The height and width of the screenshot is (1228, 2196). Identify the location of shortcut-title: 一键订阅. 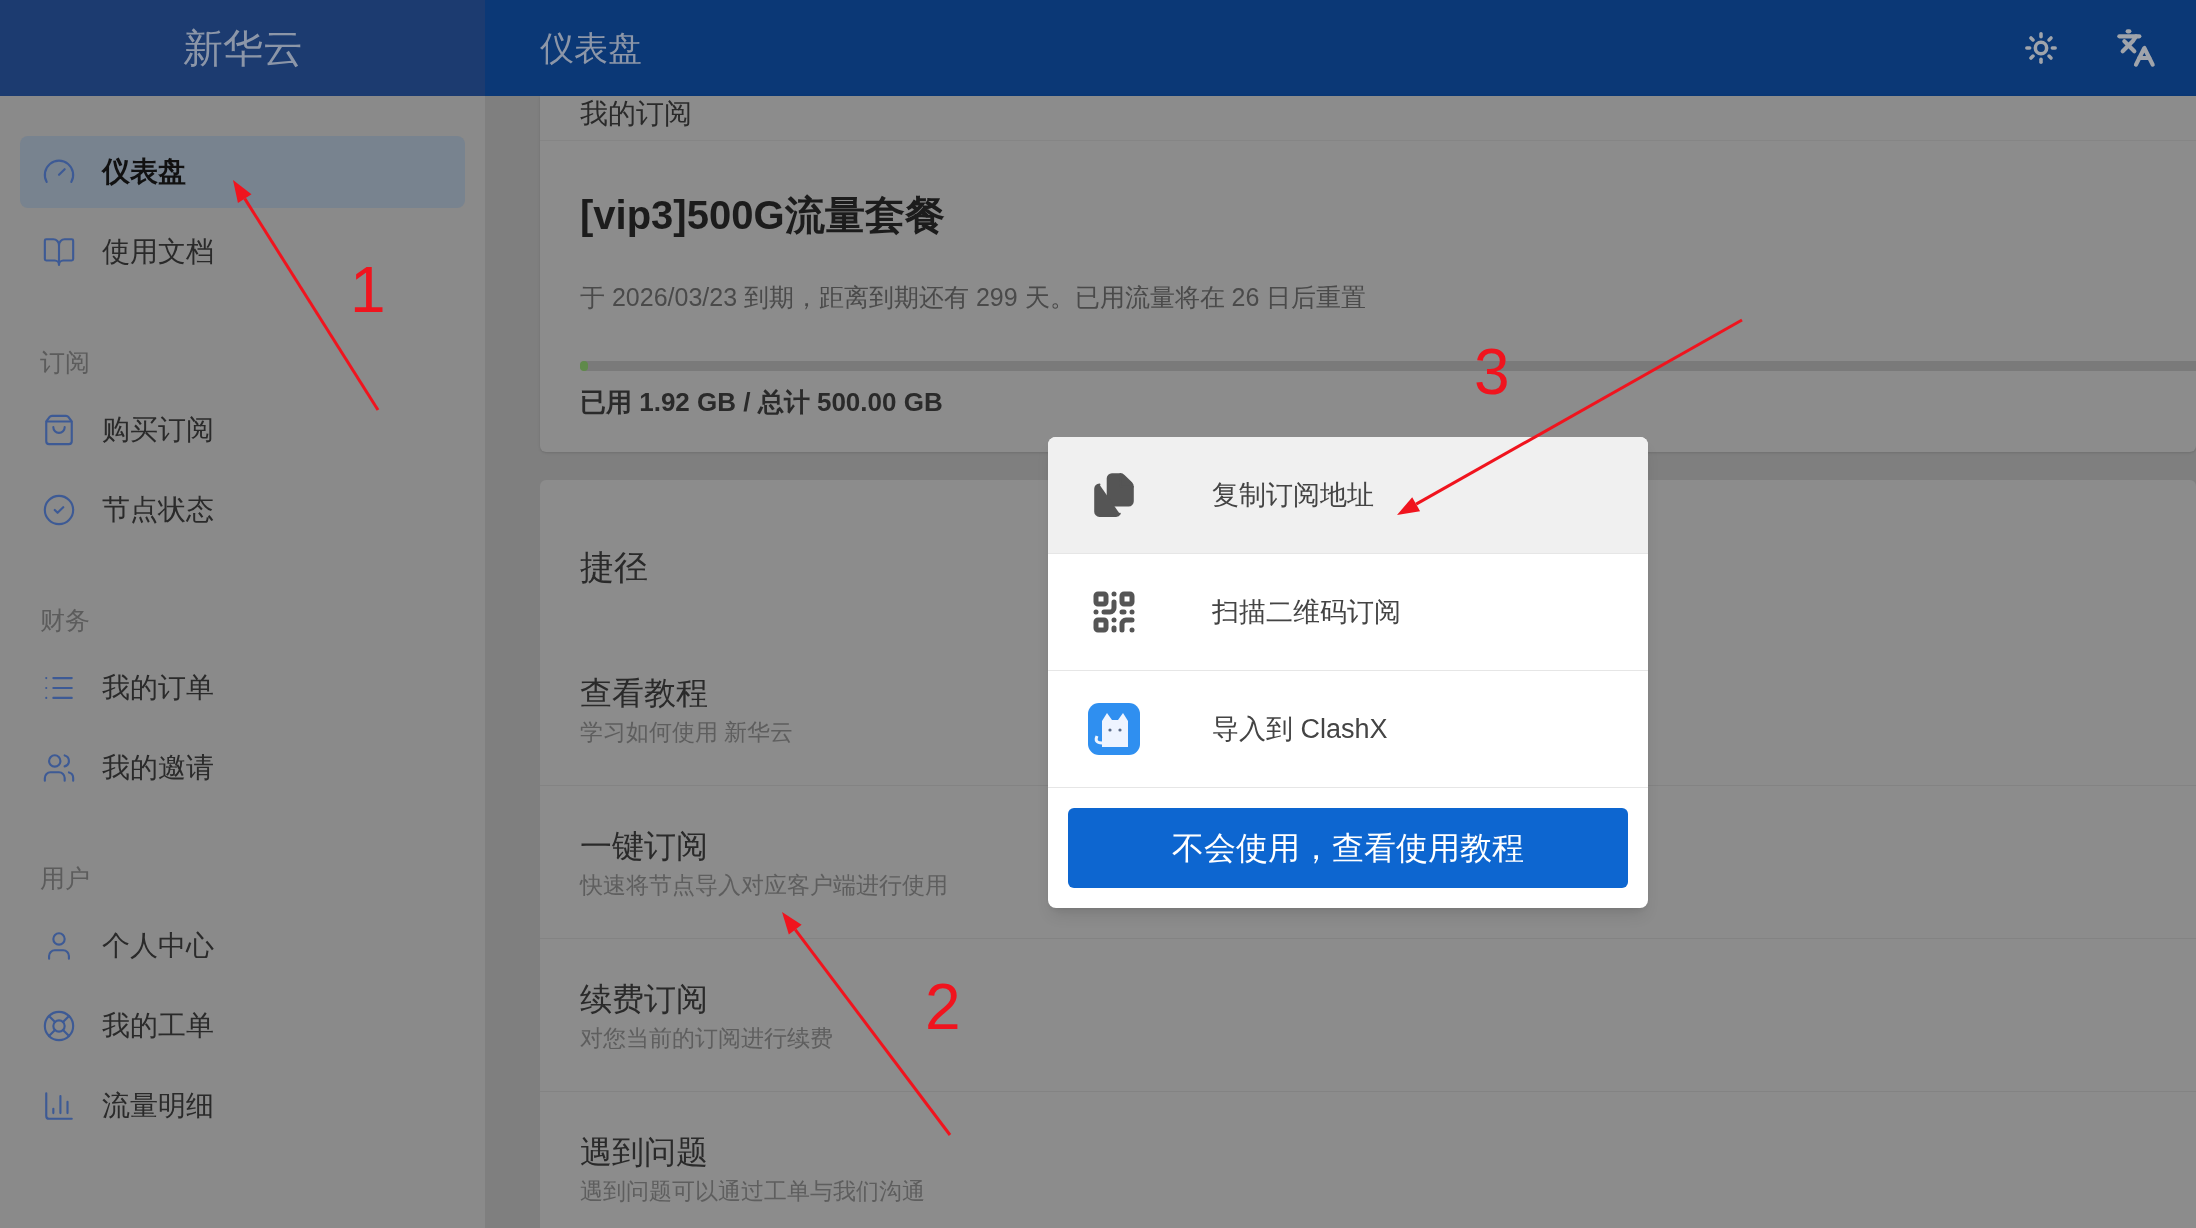
(644, 845).